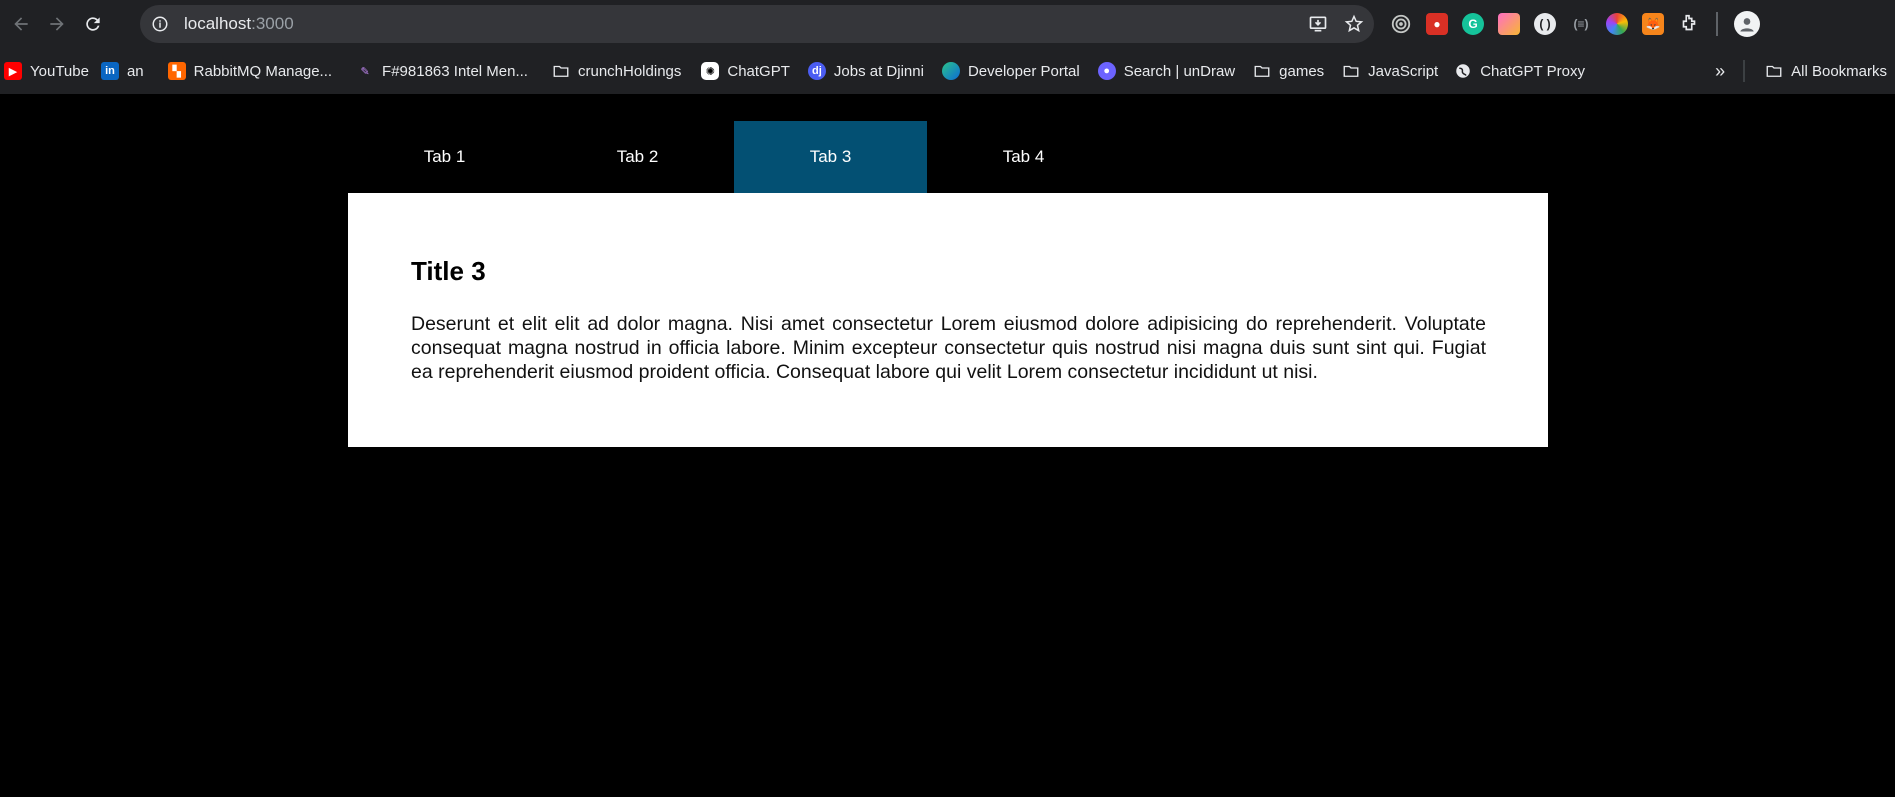  I want to click on reload-button, so click(93, 24).